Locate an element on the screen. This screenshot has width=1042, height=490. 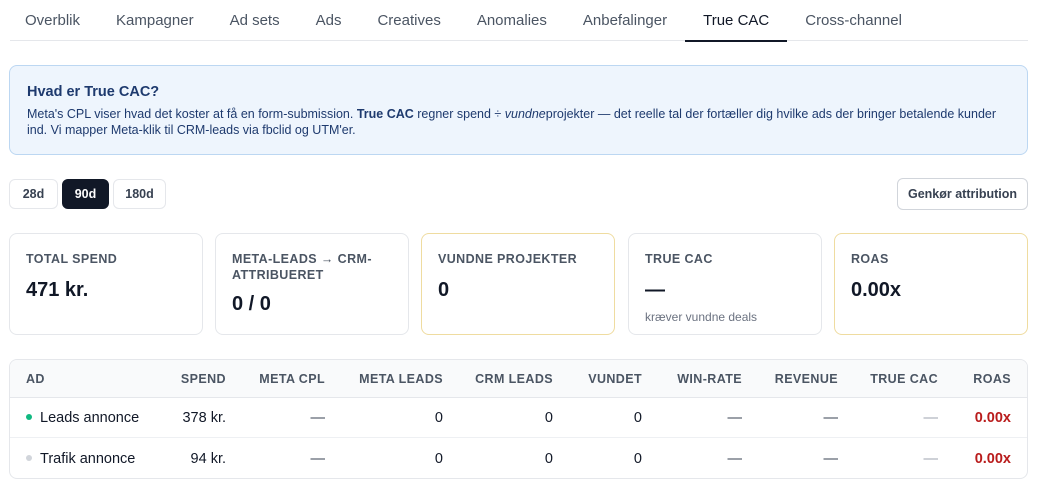
card-label: ROAS is located at coordinates (870, 259).